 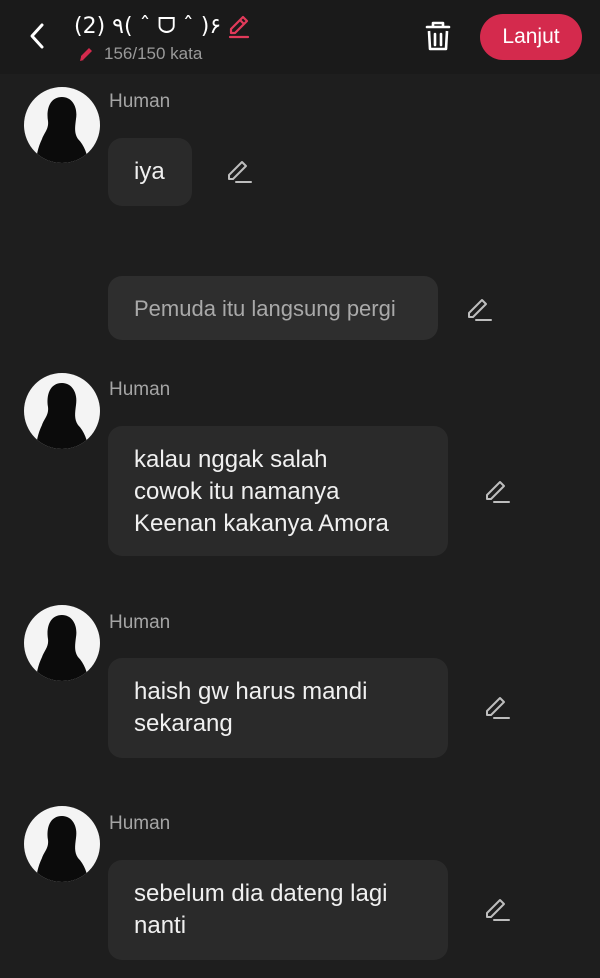 What do you see at coordinates (86, 54) in the screenshot?
I see `pencil-icon` at bounding box center [86, 54].